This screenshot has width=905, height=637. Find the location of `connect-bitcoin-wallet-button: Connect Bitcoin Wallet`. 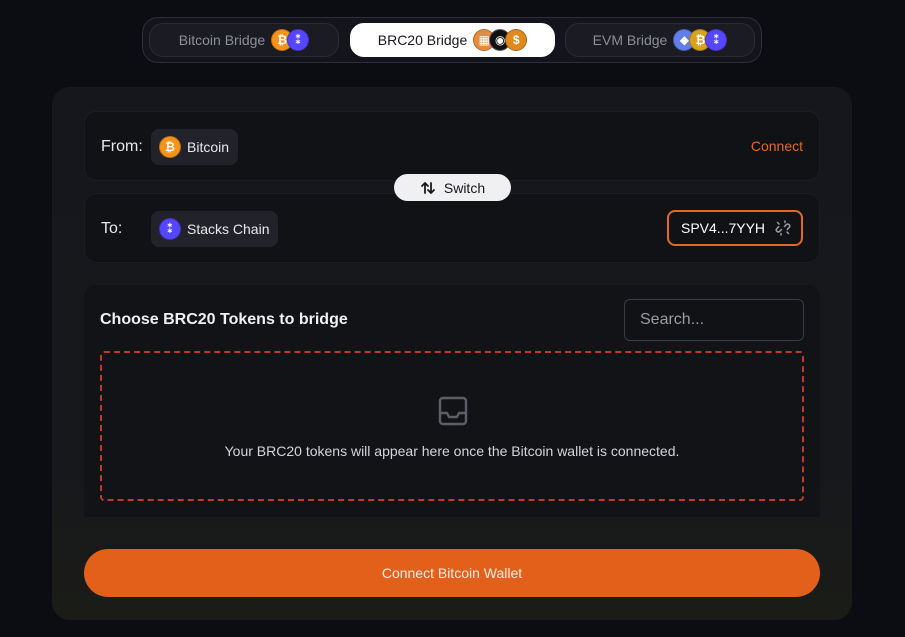

connect-bitcoin-wallet-button: Connect Bitcoin Wallet is located at coordinates (452, 573).